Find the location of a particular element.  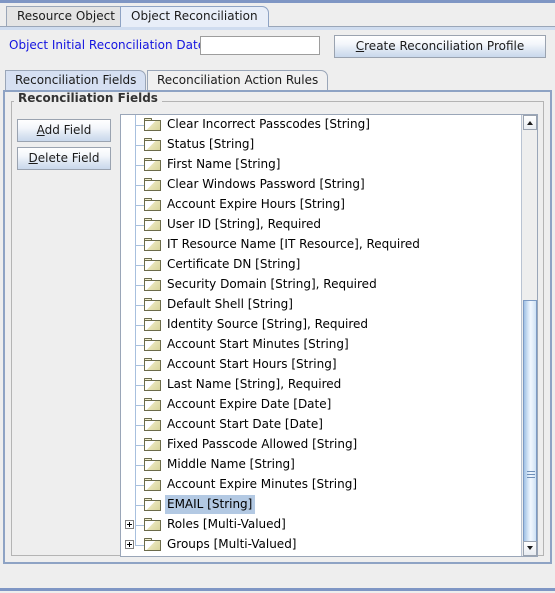

scroll-up-button is located at coordinates (530, 122).